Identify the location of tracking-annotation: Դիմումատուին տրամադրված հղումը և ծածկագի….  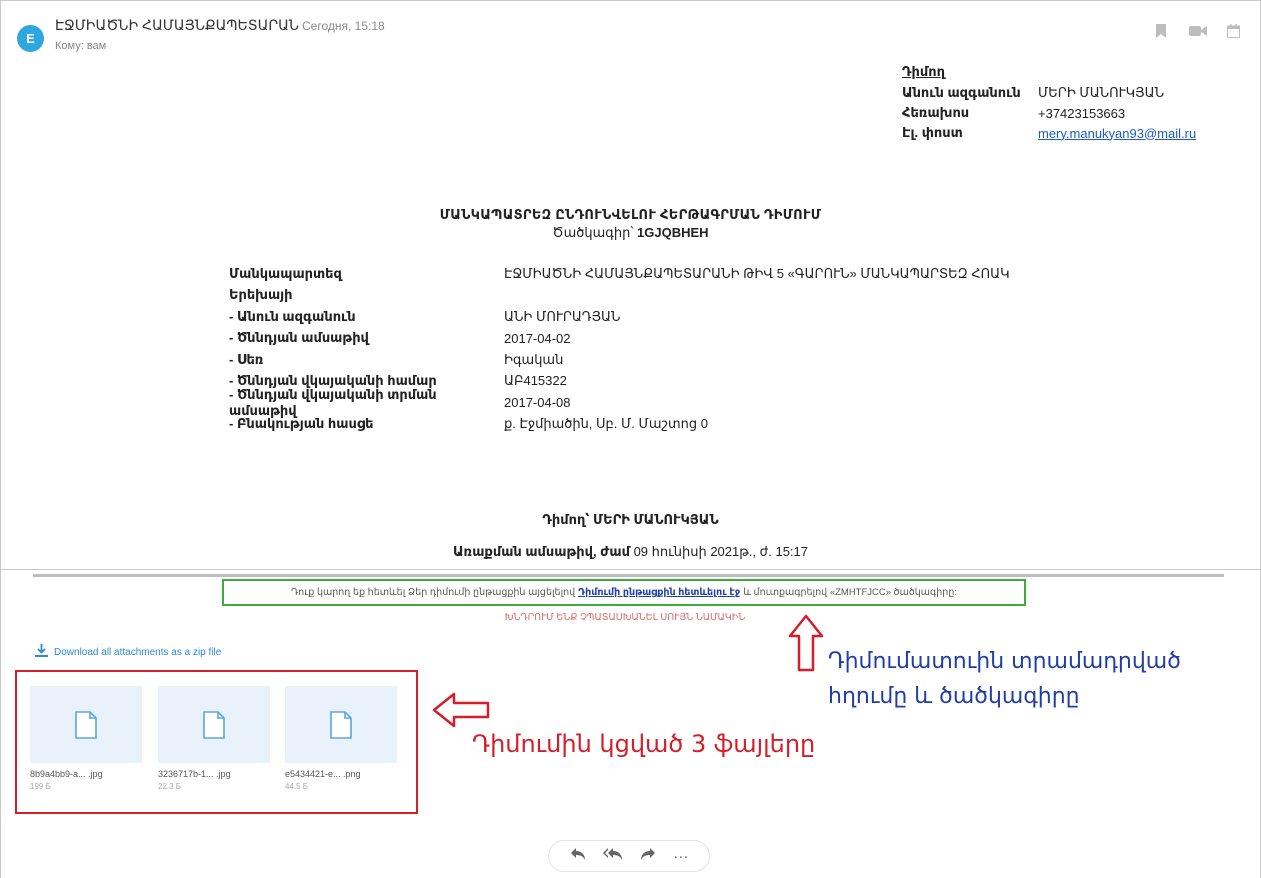
(1004, 679).